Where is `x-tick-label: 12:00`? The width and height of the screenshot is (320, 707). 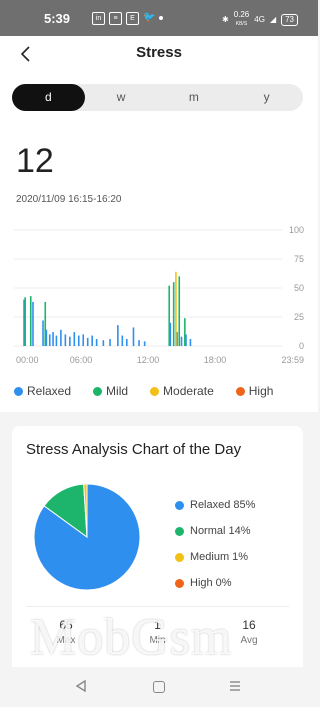
x-tick-label: 12:00 is located at coordinates (148, 360).